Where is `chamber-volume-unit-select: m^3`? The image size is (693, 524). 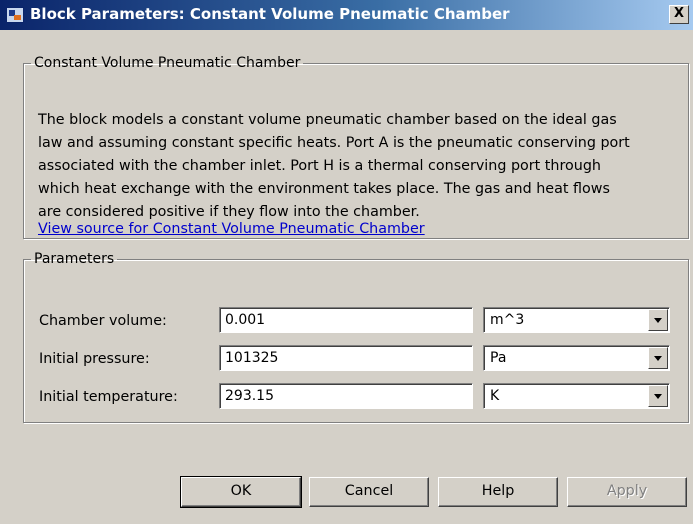 chamber-volume-unit-select: m^3 is located at coordinates (576, 320).